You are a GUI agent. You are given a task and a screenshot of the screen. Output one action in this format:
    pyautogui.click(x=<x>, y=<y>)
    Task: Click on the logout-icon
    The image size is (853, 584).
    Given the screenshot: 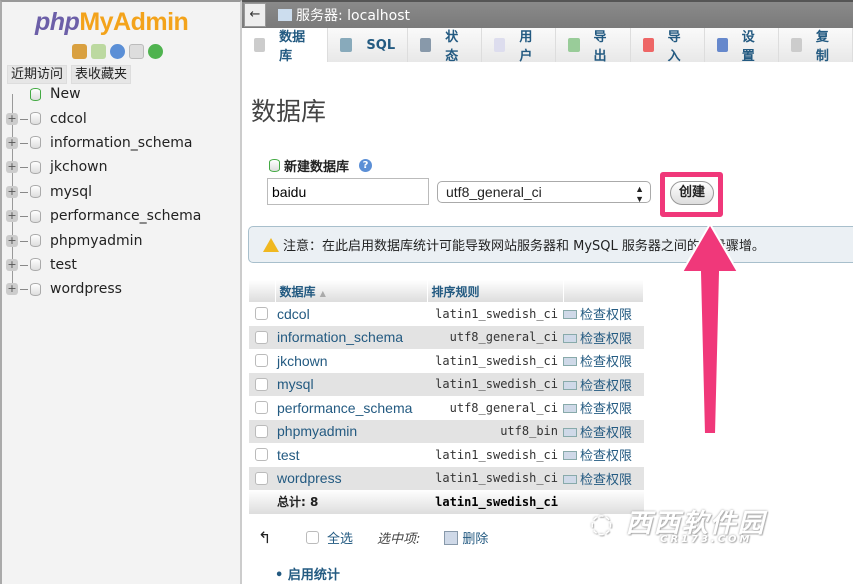 What is the action you would take?
    pyautogui.click(x=98, y=51)
    